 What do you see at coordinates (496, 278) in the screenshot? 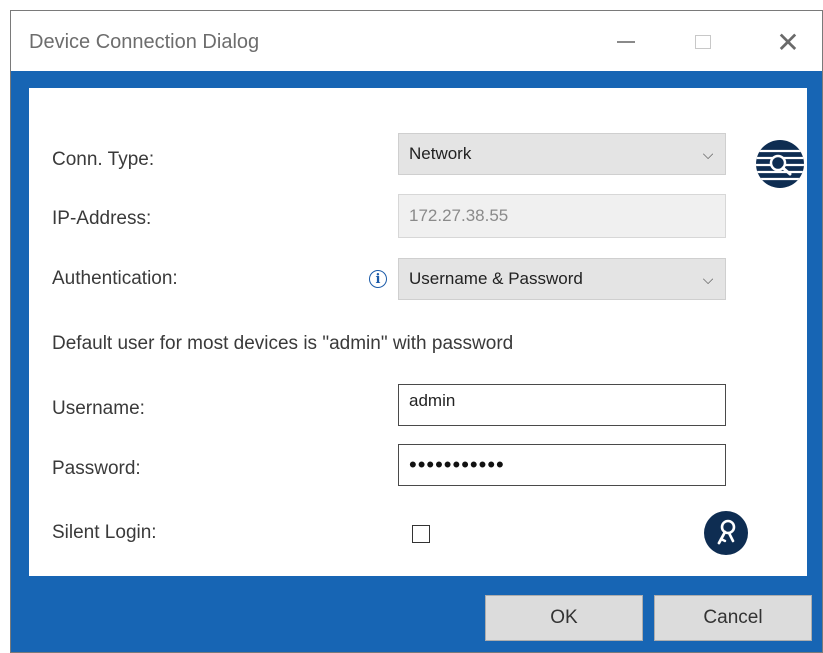
I see `authentication-value: Username & Password` at bounding box center [496, 278].